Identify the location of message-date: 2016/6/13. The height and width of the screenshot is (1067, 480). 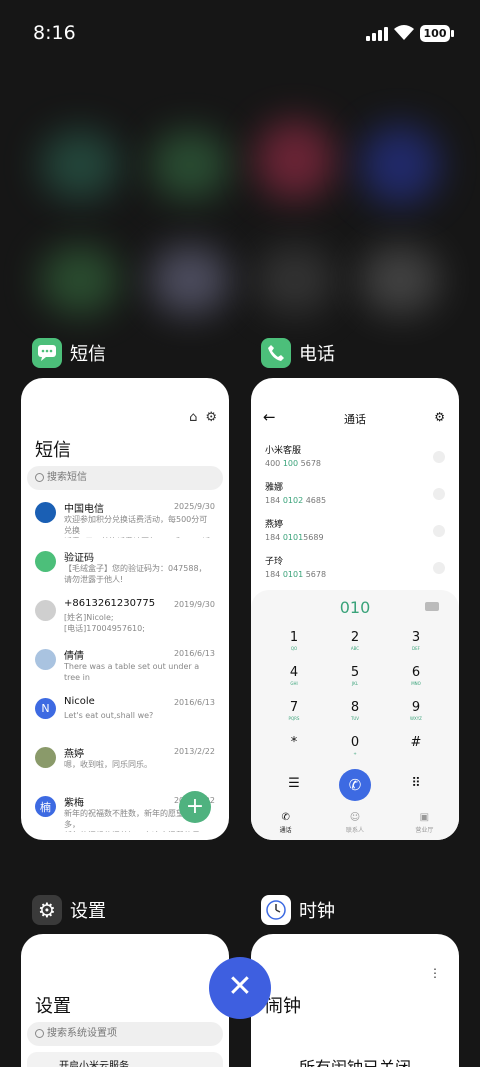
(194, 653).